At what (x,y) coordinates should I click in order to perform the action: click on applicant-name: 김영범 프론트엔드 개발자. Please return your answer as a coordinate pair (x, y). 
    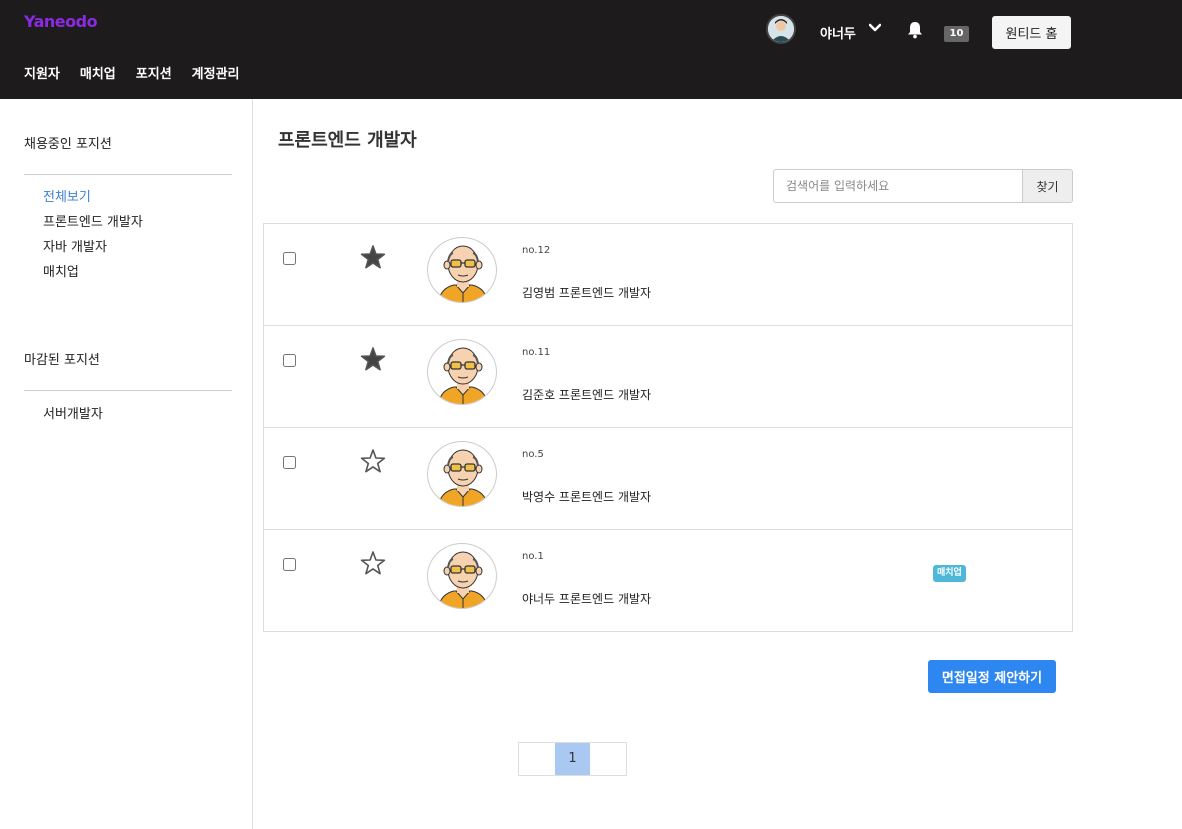
    Looking at the image, I should click on (586, 292).